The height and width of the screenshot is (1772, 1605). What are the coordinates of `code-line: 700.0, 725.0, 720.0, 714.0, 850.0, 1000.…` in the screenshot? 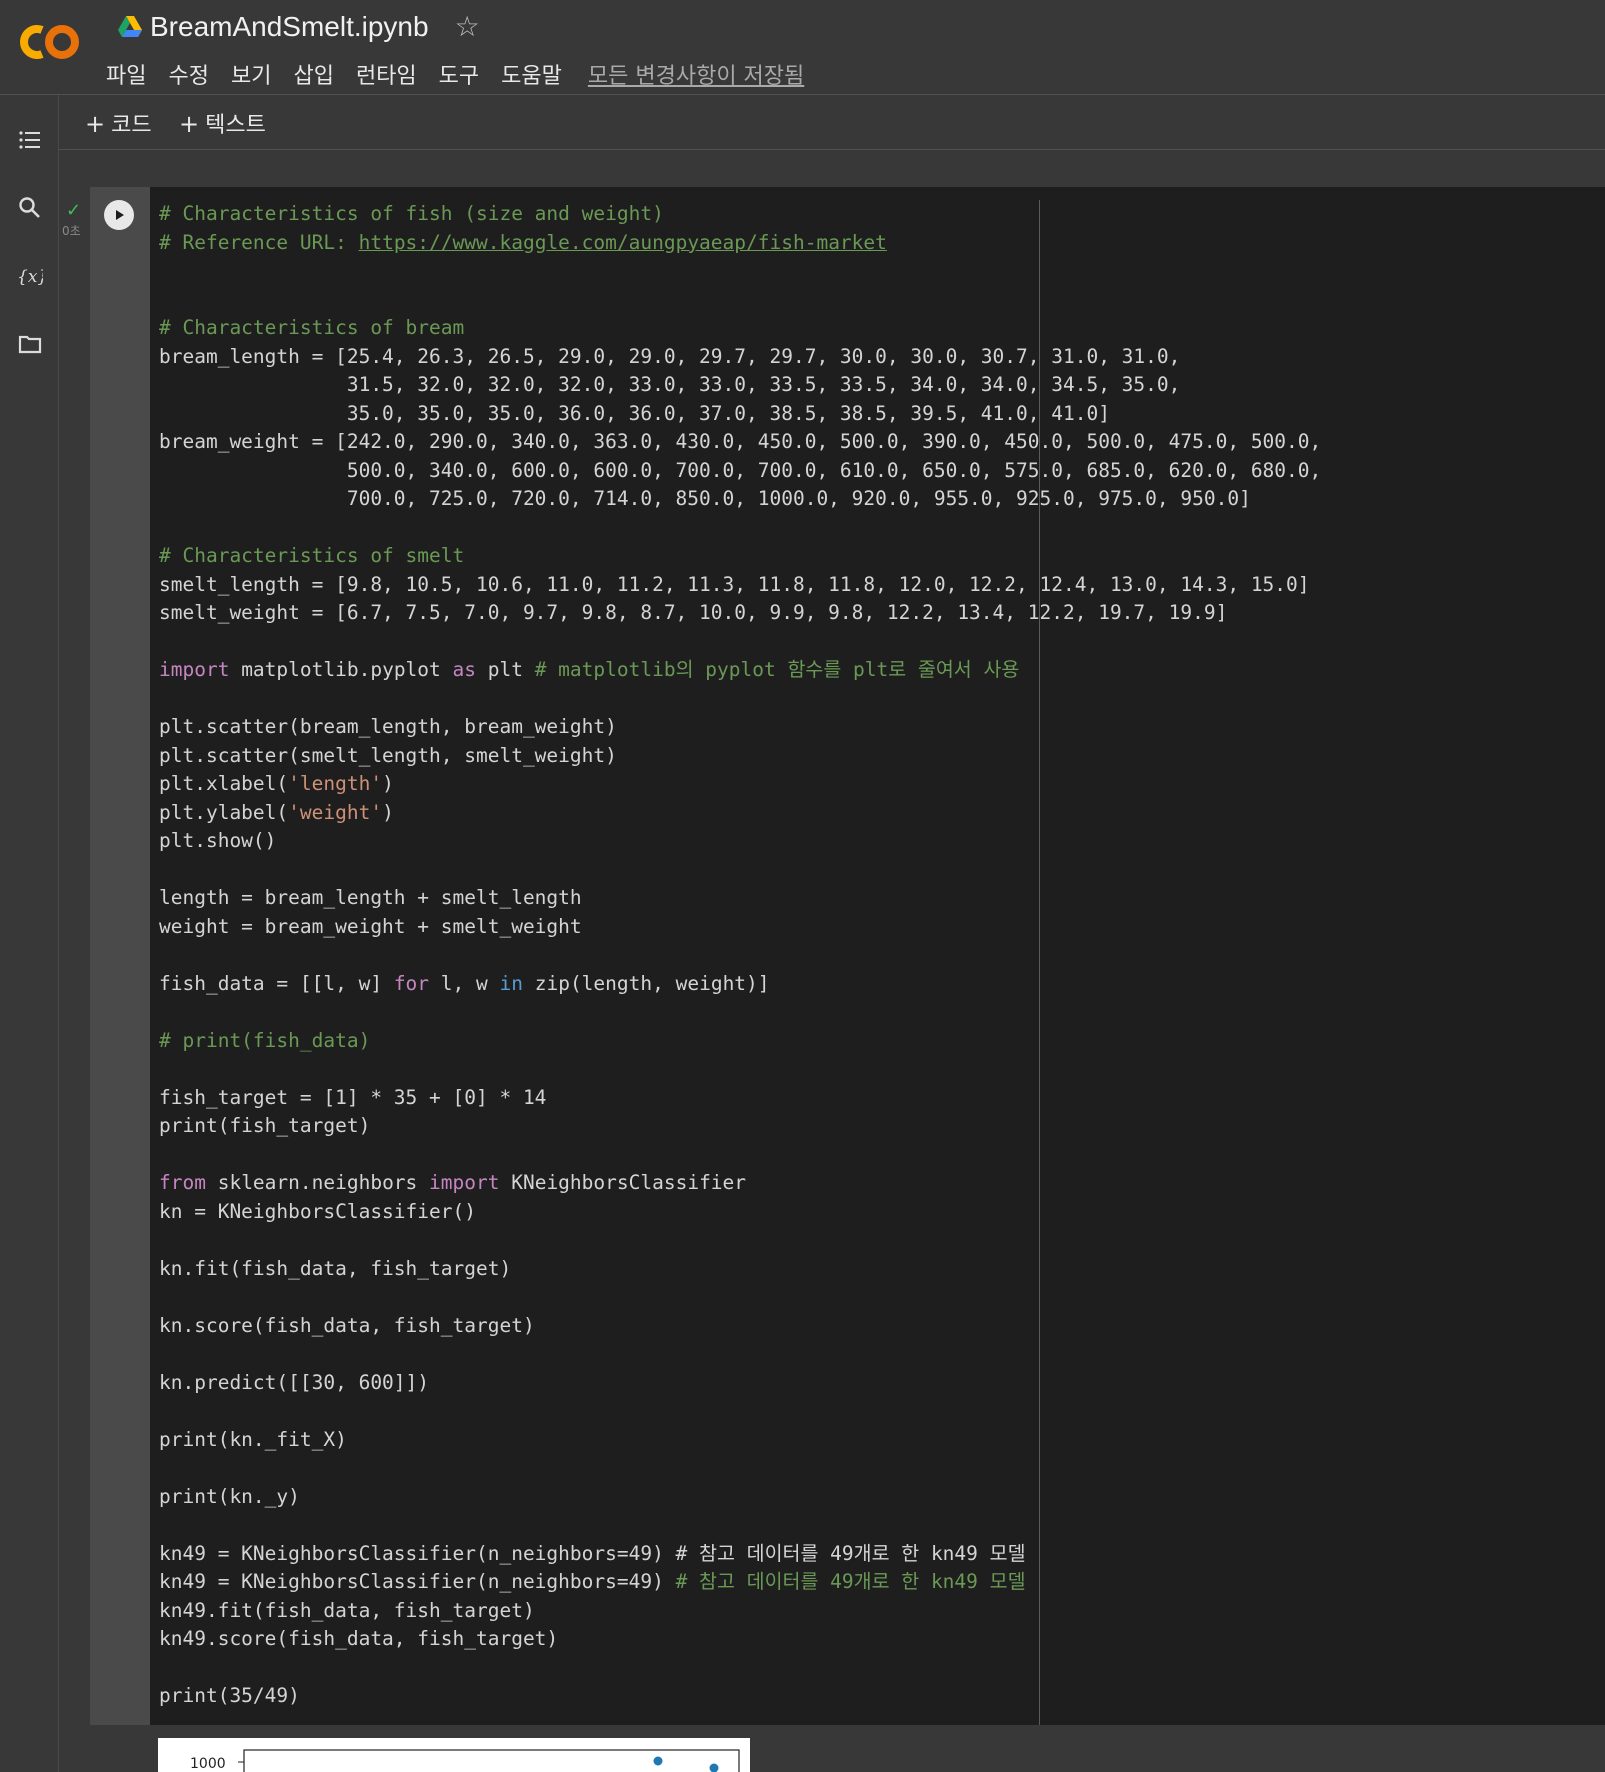 It's located at (705, 498).